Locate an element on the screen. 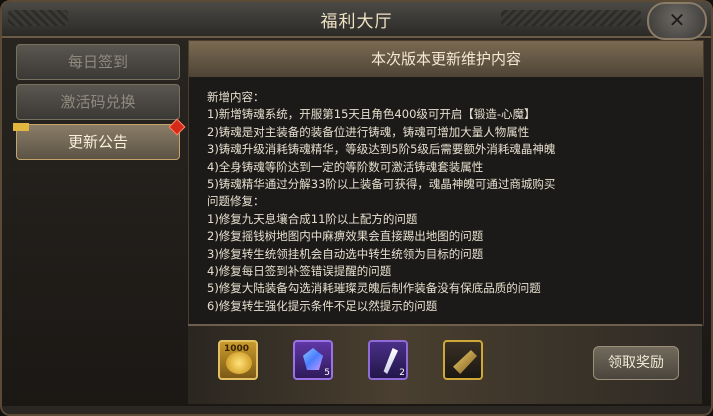 This screenshot has width=713, height=416. reward-item-blade is located at coordinates (463, 360).